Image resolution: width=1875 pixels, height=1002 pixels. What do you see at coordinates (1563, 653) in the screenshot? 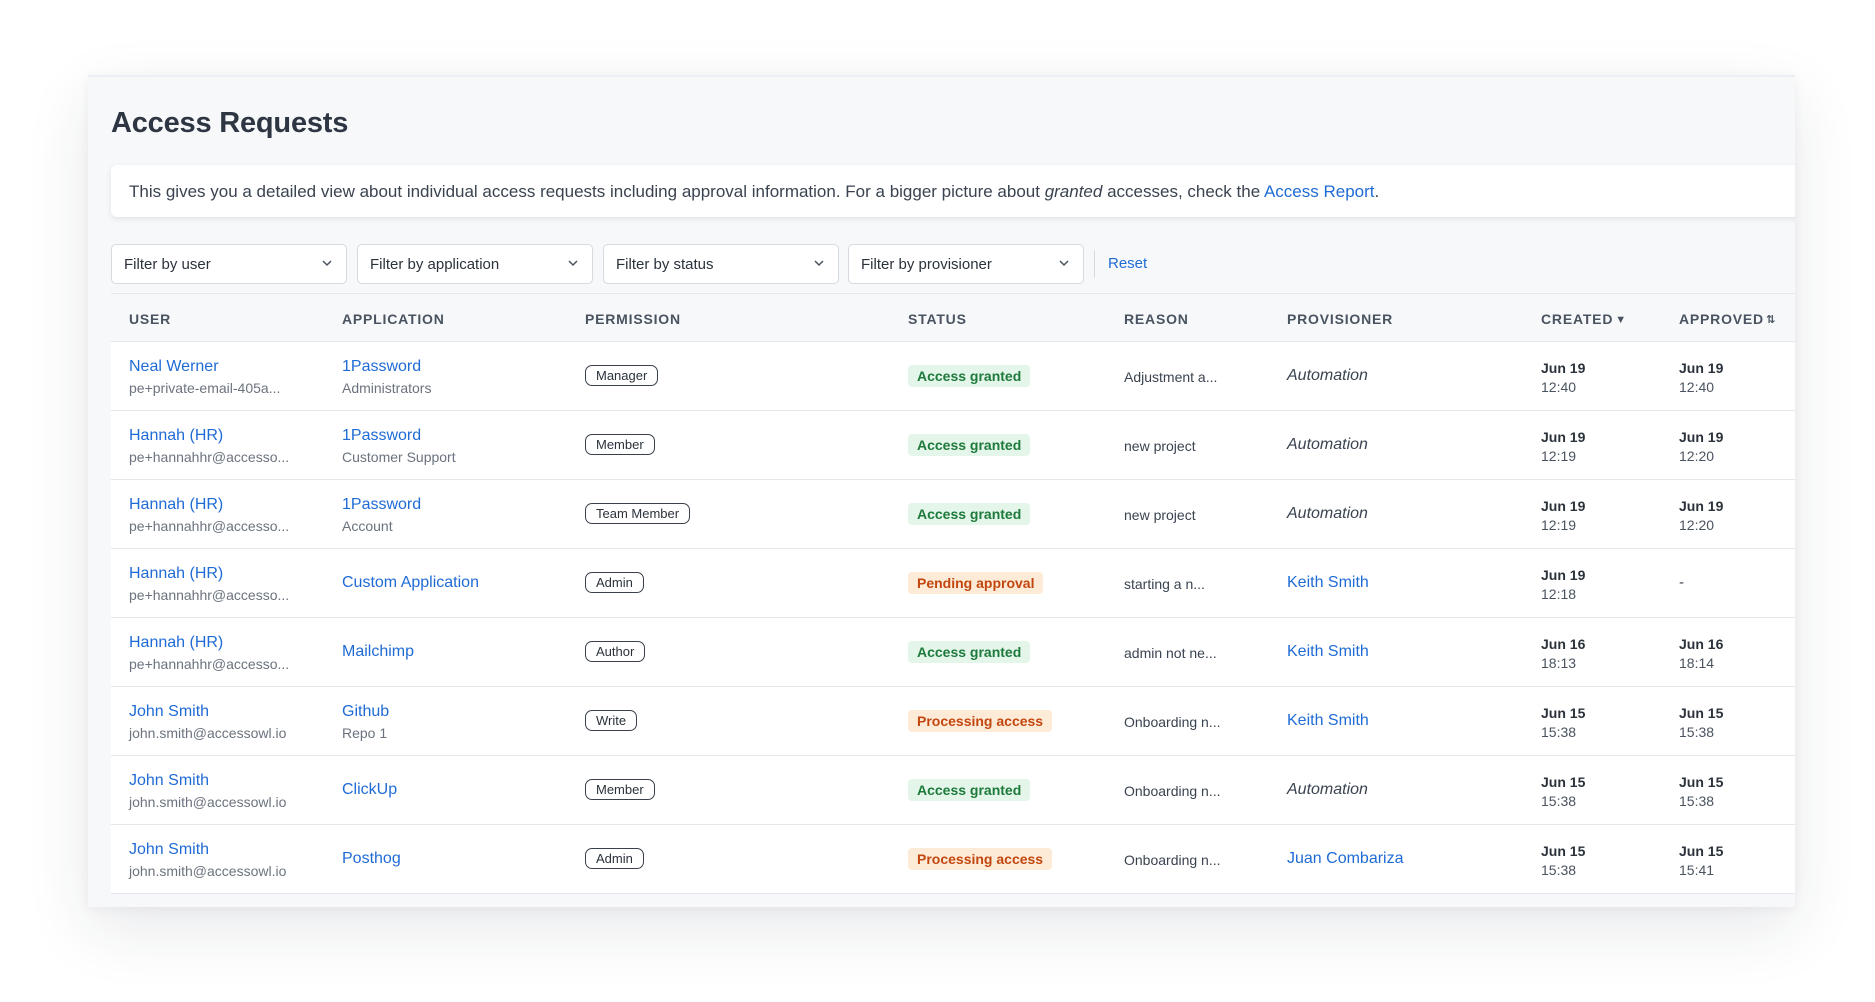
I see `created-cell: Jun 16 18:13` at bounding box center [1563, 653].